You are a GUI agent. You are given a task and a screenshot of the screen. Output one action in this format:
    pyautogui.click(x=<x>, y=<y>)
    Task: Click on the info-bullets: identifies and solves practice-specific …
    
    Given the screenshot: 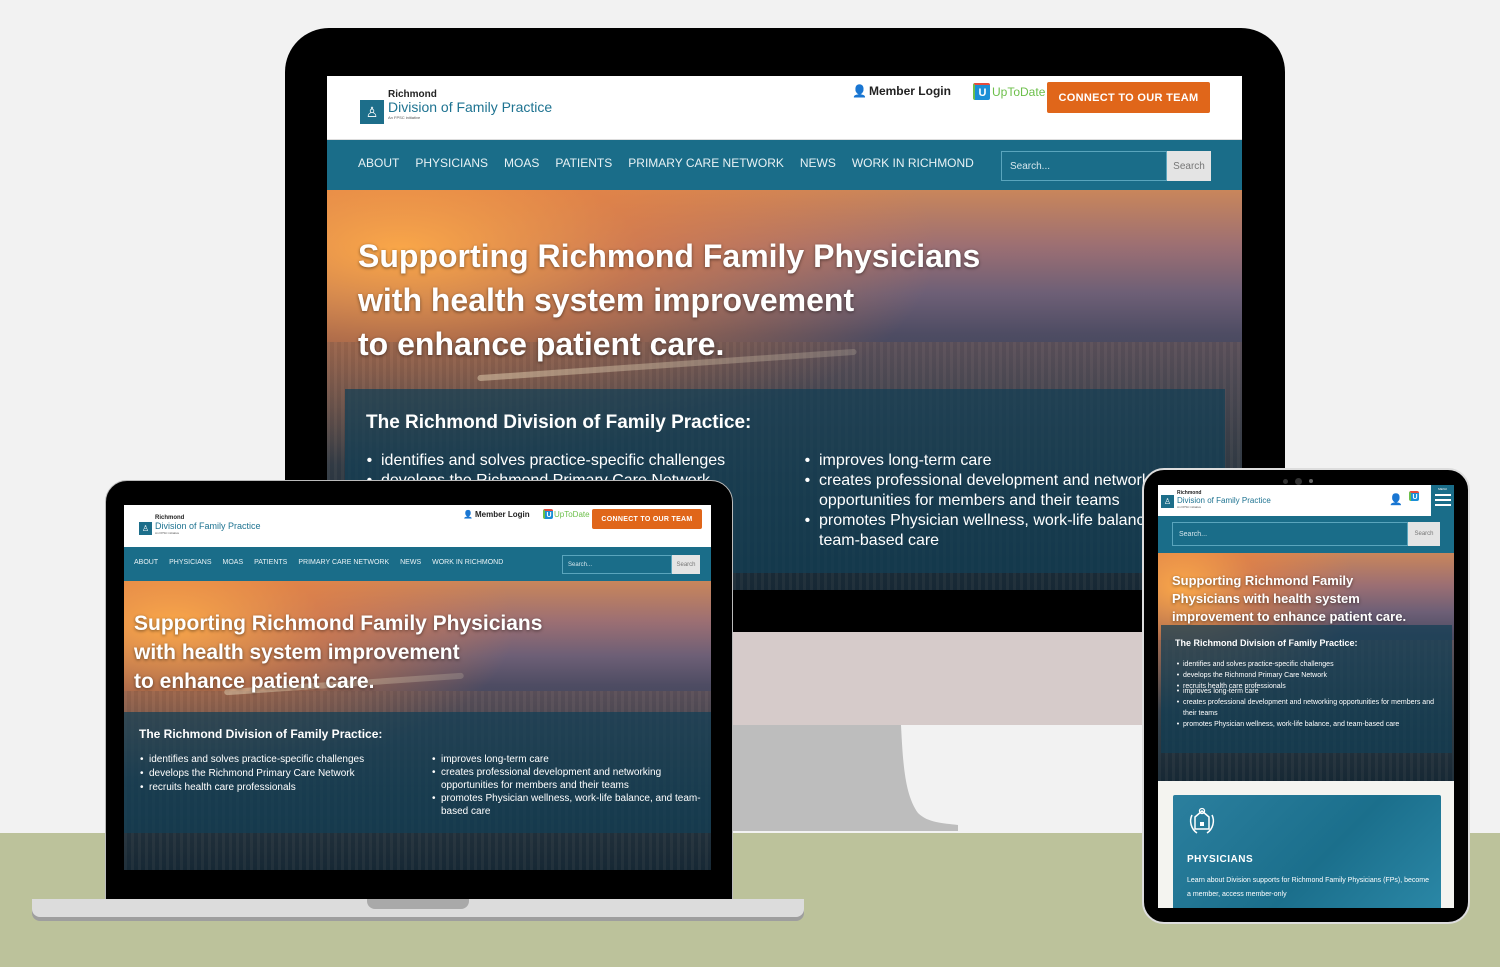 What is the action you would take?
    pyautogui.click(x=1312, y=694)
    